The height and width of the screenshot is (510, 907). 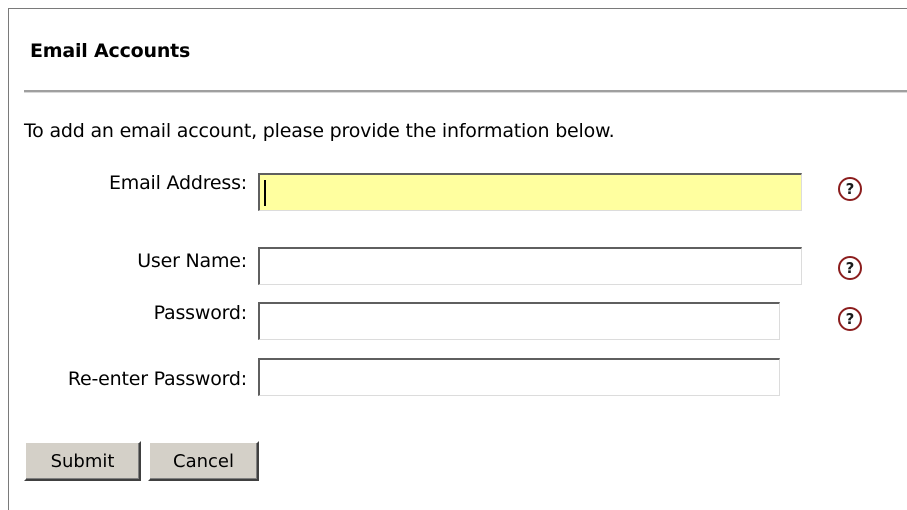 What do you see at coordinates (82, 461) in the screenshot?
I see `submit-button: Submit` at bounding box center [82, 461].